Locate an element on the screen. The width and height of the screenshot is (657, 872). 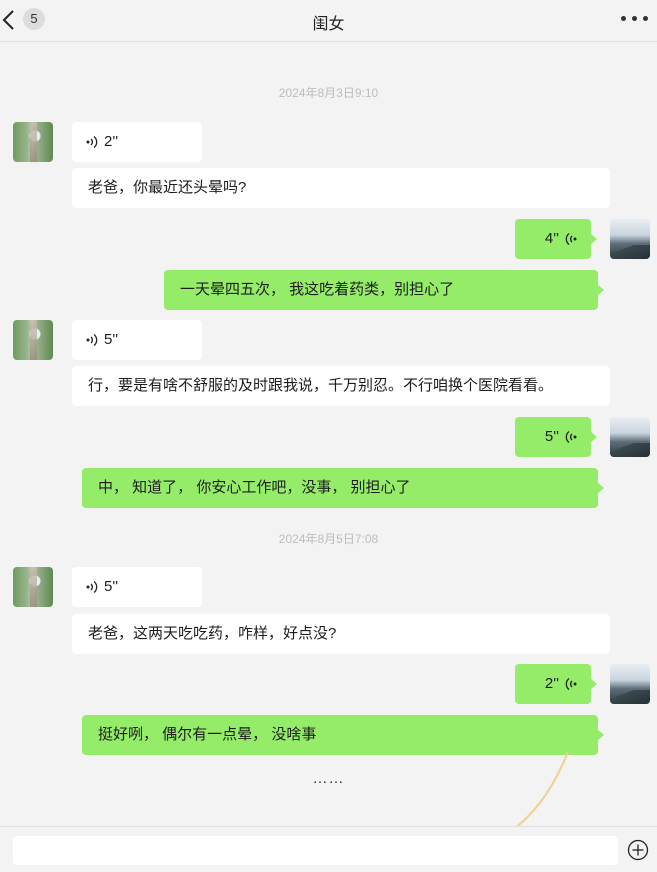
timestamp: 2024年8月5日7:08 is located at coordinates (328, 539).